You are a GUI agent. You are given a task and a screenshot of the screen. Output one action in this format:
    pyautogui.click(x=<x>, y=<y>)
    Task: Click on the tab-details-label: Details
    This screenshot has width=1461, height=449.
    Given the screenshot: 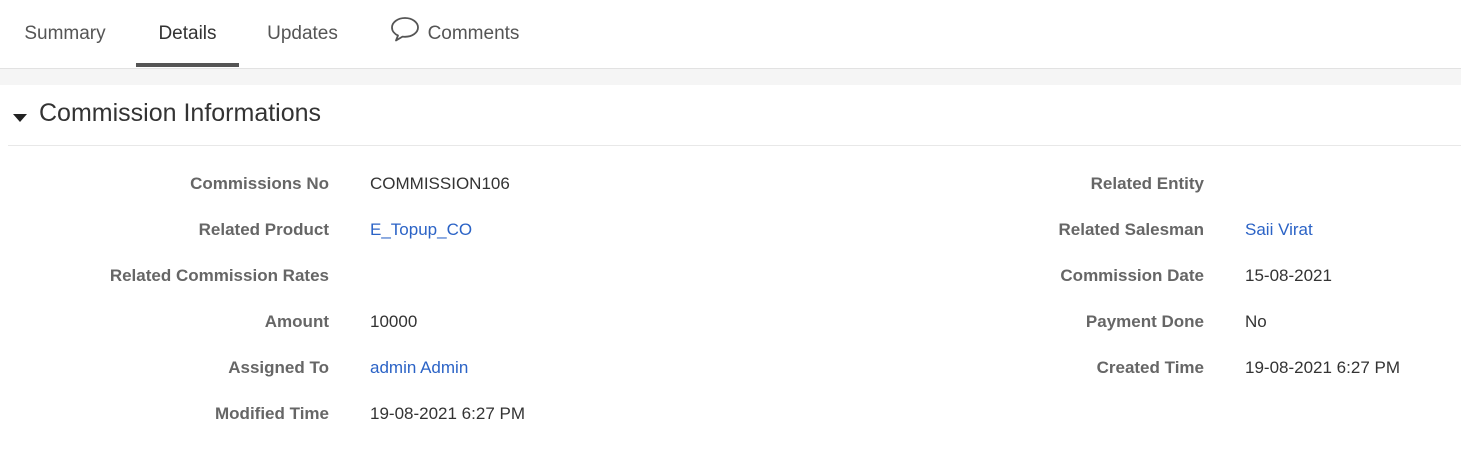 What is the action you would take?
    pyautogui.click(x=187, y=33)
    